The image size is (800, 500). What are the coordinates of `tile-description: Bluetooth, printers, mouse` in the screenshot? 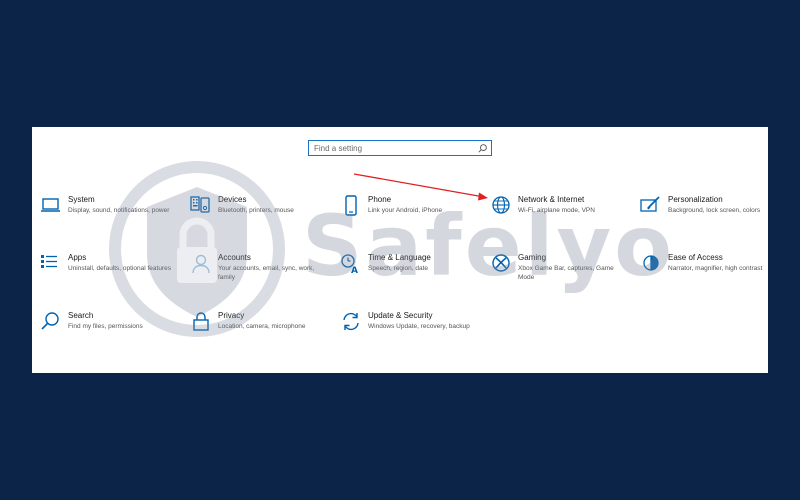 It's located at (256, 210).